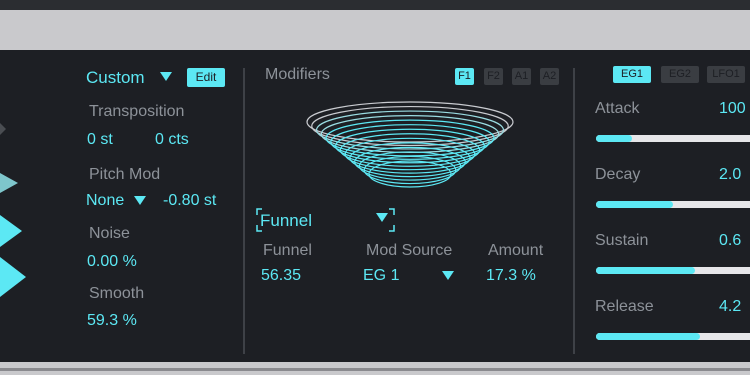 This screenshot has width=750, height=375. I want to click on release-label: Release, so click(624, 306).